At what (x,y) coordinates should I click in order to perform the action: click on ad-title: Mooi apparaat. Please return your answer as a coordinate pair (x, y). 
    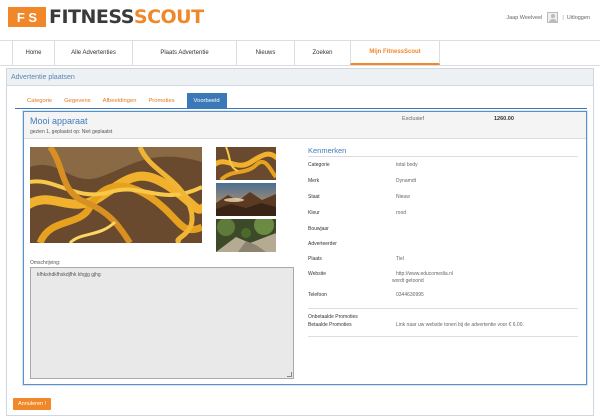
    Looking at the image, I should click on (59, 121).